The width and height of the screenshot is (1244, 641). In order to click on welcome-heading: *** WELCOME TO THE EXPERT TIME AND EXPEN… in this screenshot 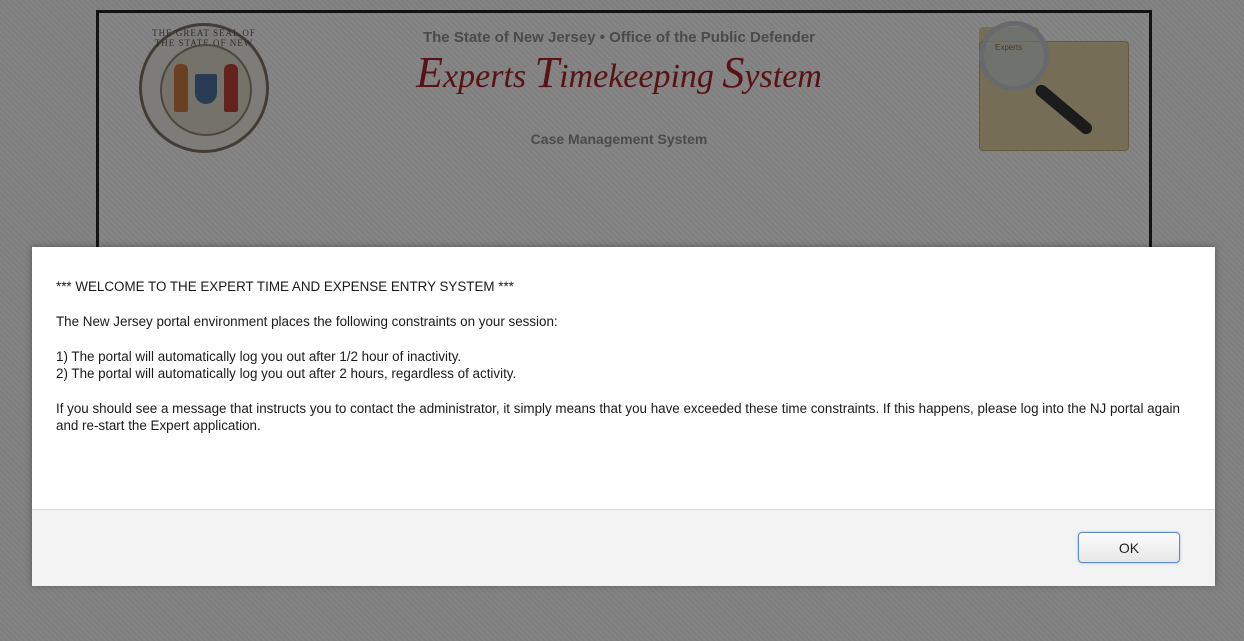, I will do `click(285, 286)`.